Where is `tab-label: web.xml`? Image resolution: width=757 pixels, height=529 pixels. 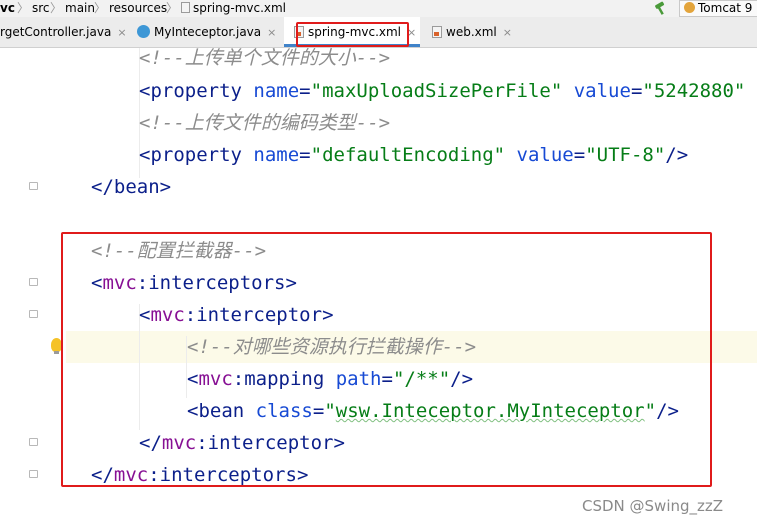
tab-label: web.xml is located at coordinates (471, 32).